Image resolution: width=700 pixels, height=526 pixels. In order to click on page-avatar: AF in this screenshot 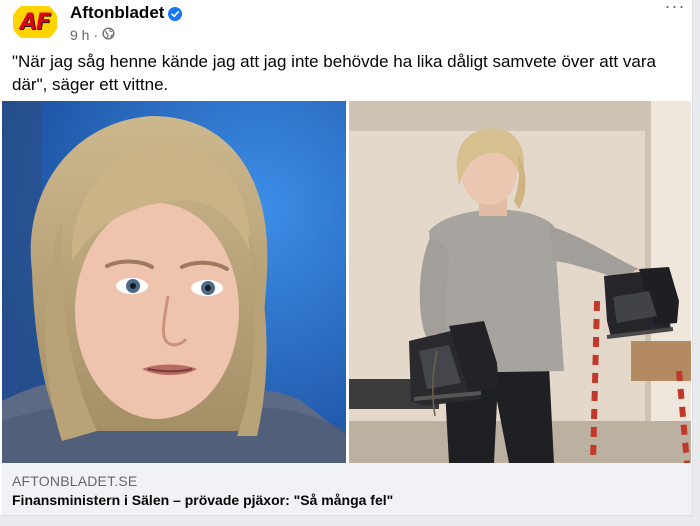, I will do `click(35, 22)`.